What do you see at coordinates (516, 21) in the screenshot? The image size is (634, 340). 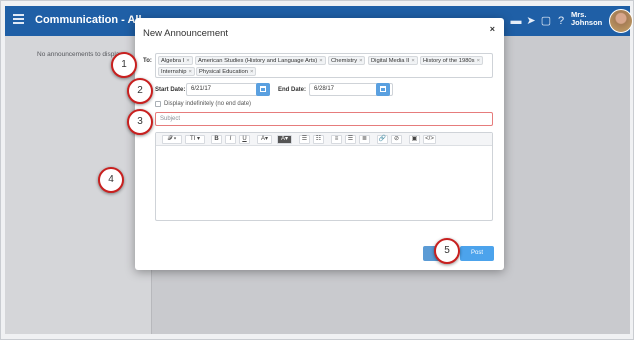 I see `chat-icon: ▬` at bounding box center [516, 21].